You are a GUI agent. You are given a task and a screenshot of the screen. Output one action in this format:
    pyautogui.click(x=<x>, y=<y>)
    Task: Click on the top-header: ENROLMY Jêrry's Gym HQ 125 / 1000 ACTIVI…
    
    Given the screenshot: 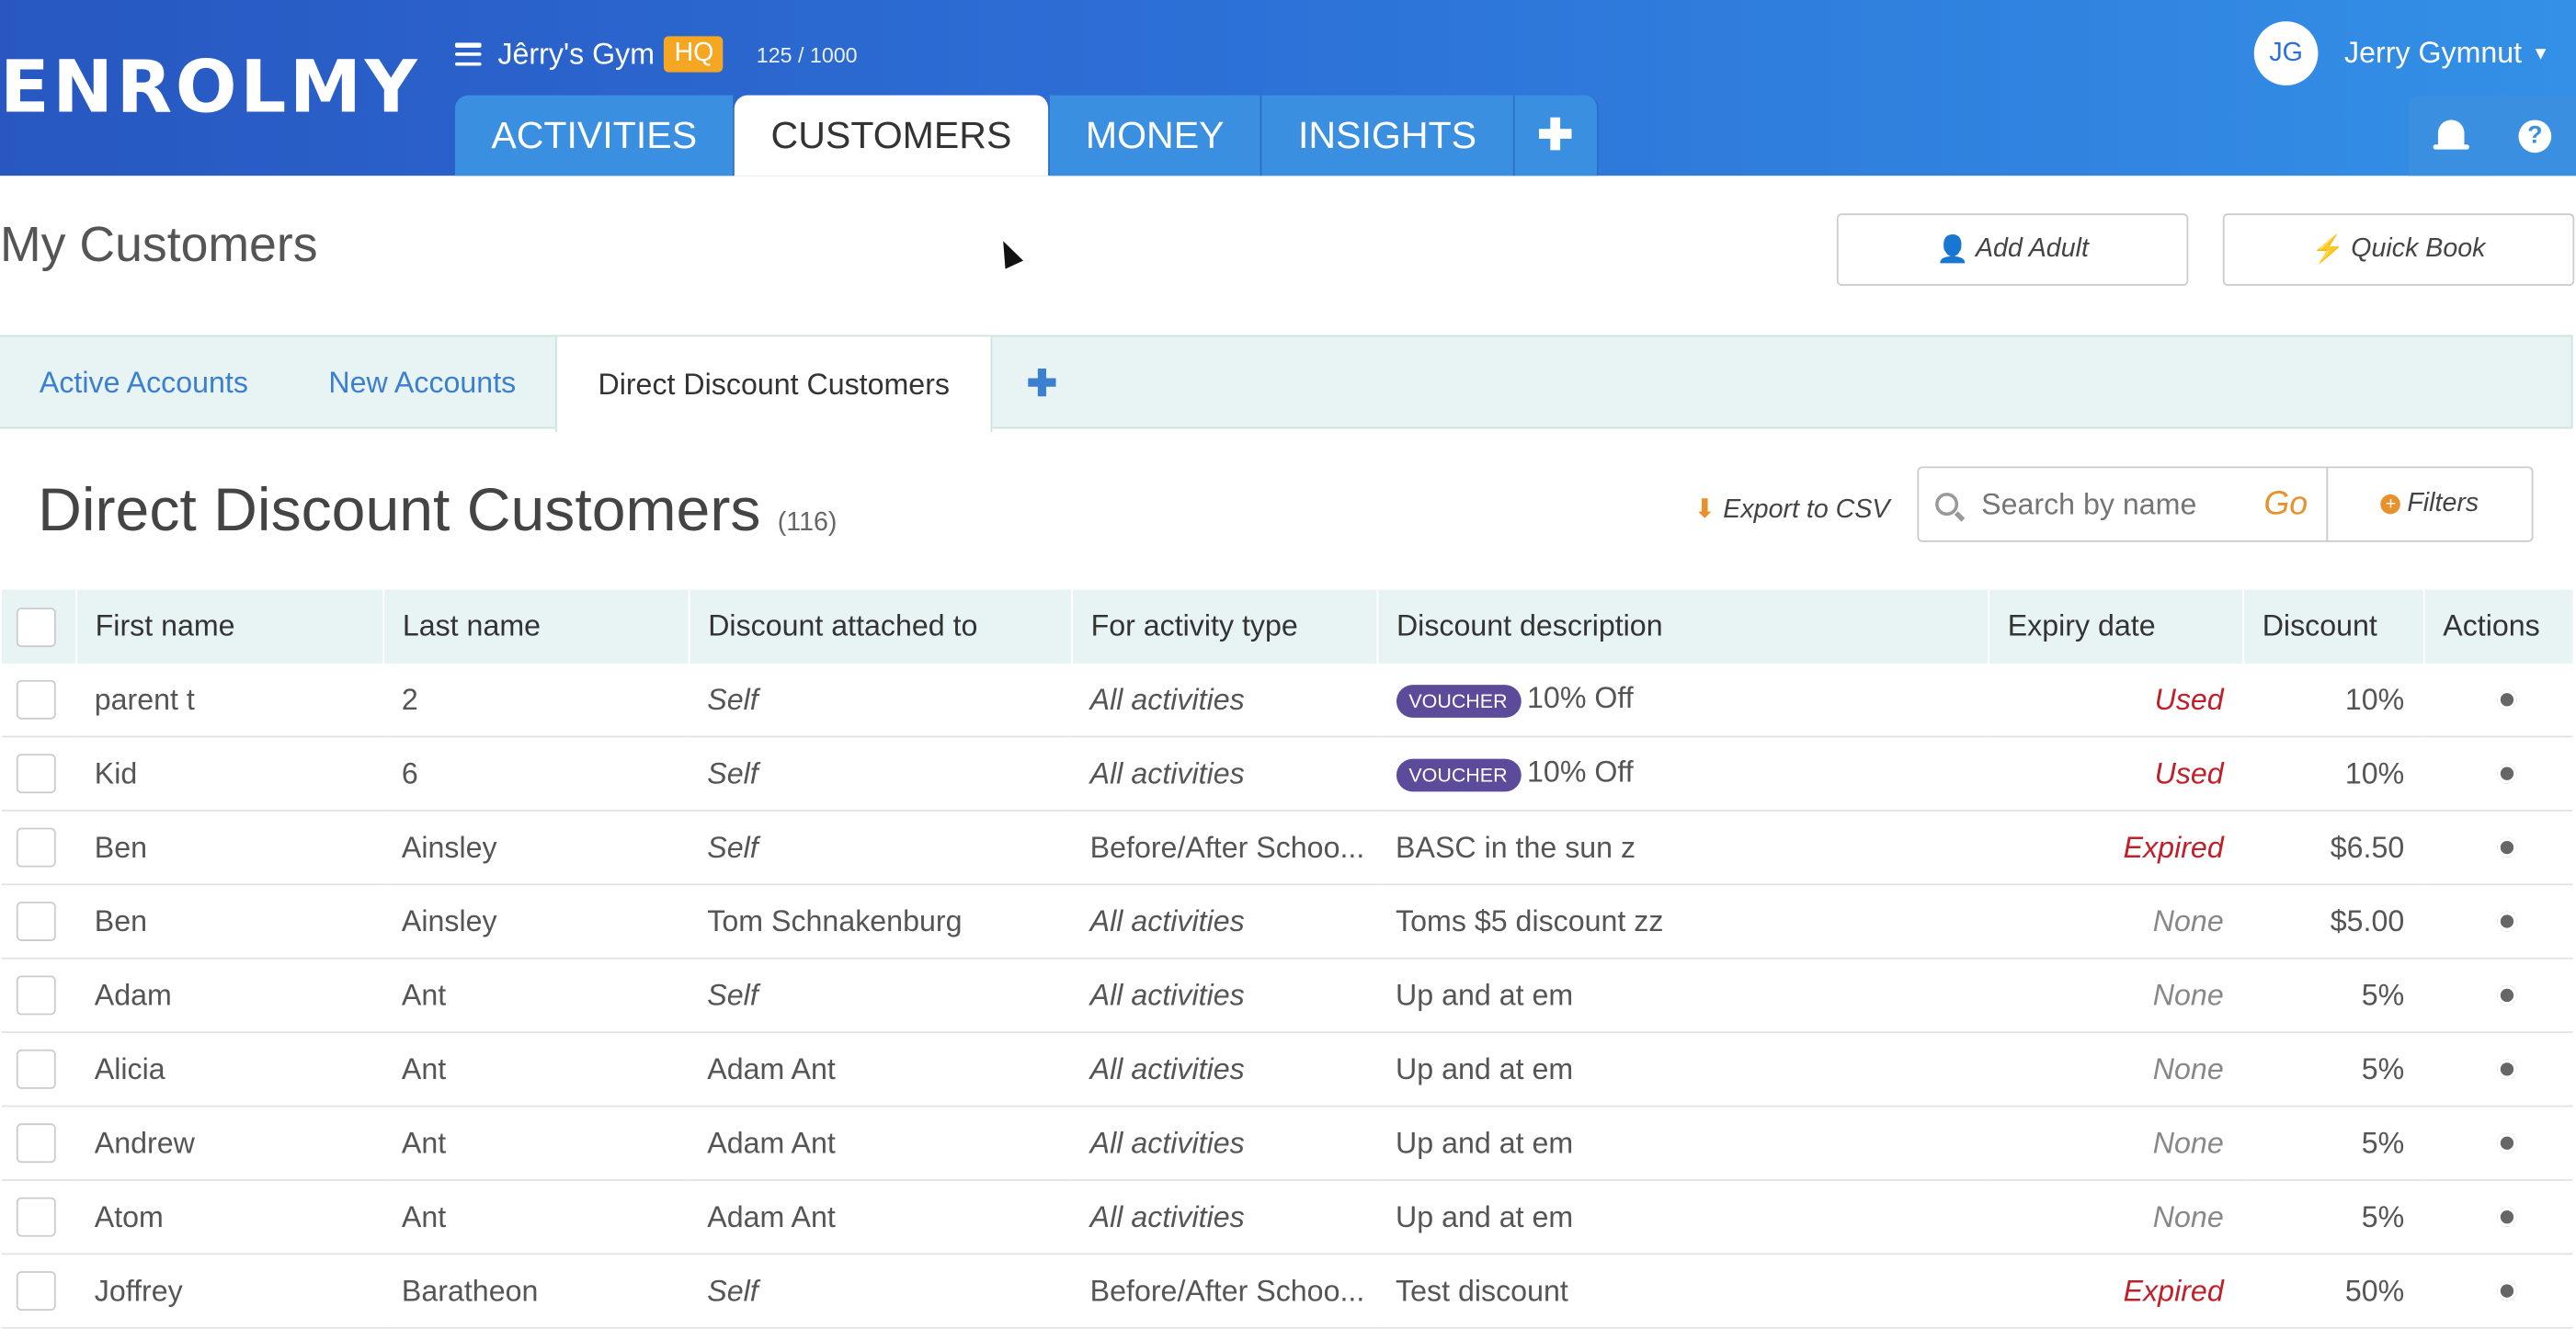 What is the action you would take?
    pyautogui.click(x=1288, y=88)
    